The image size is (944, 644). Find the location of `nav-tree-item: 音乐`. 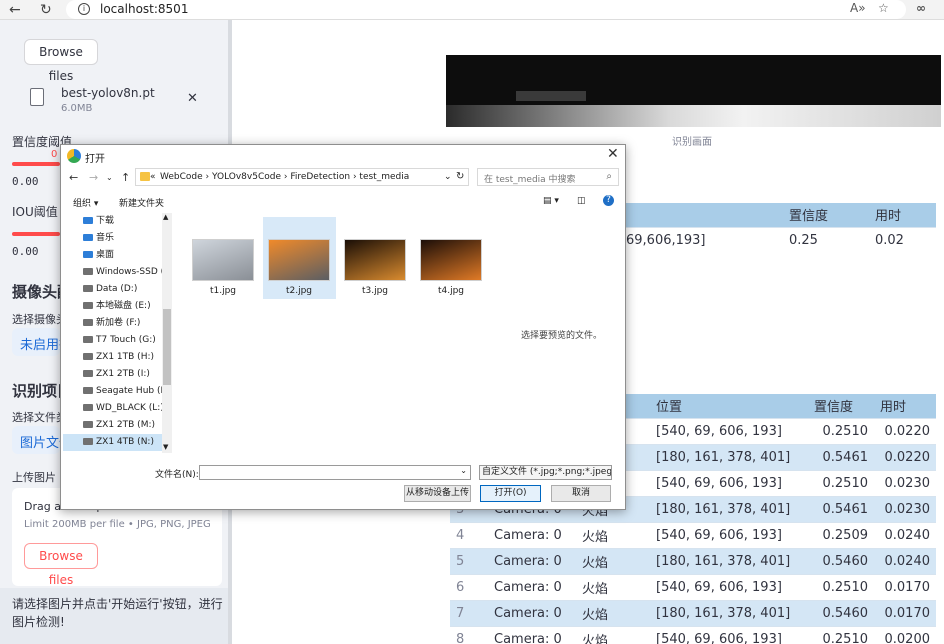

nav-tree-item: 音乐 is located at coordinates (113, 238).